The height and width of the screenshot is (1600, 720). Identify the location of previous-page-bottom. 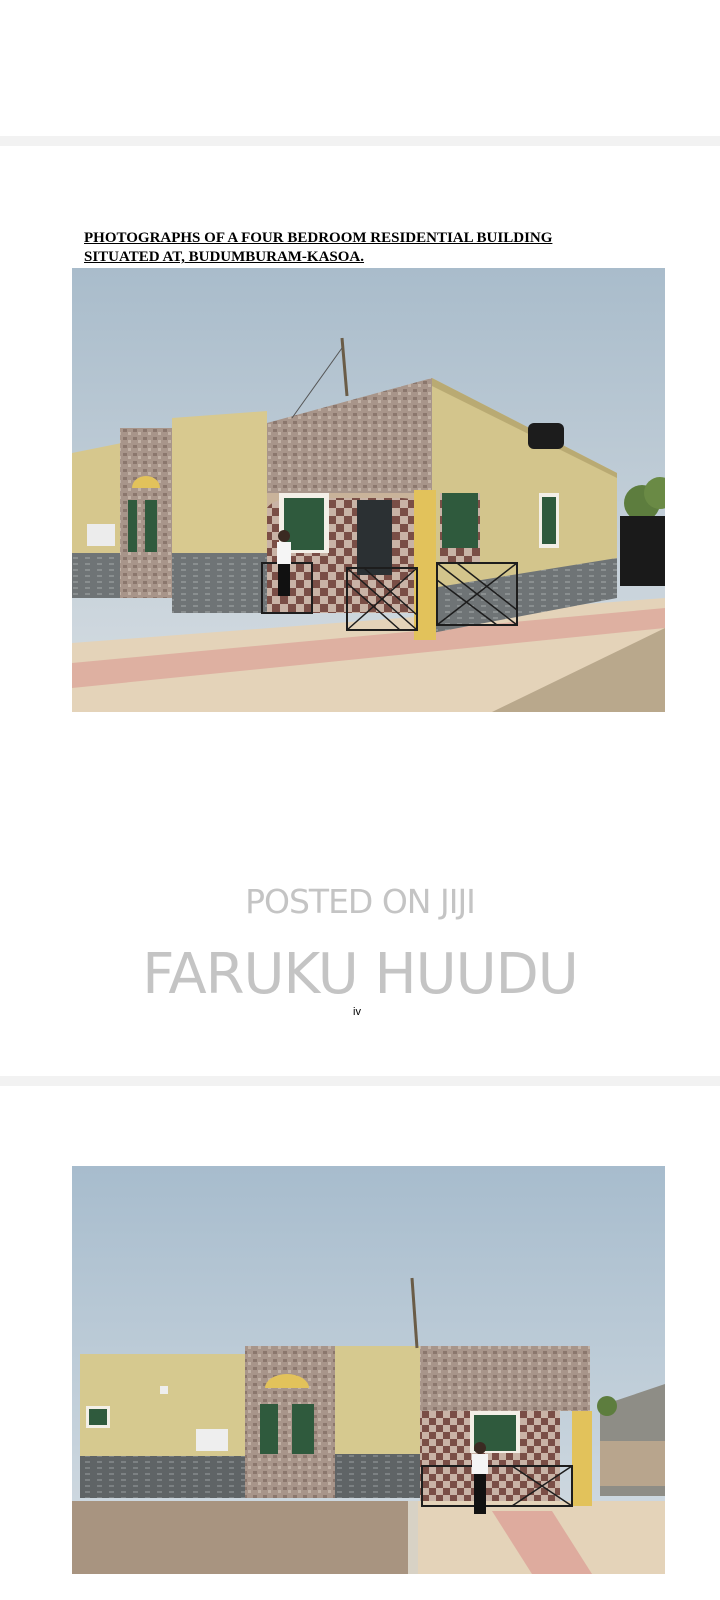
(360, 68).